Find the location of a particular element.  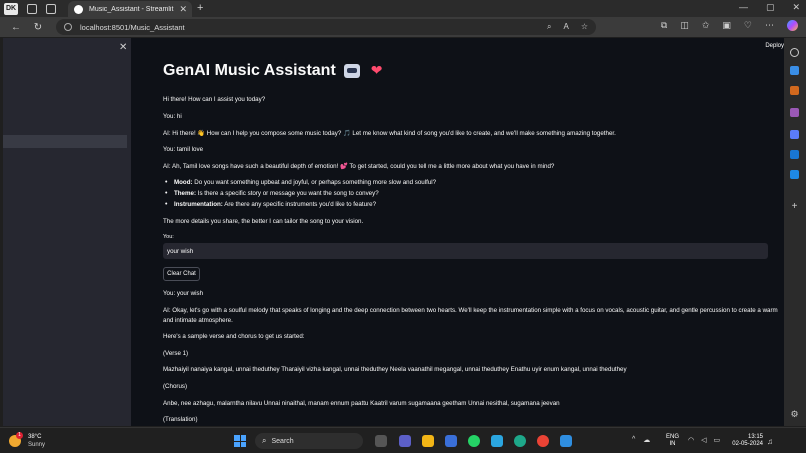

wifi-icon: ◠ is located at coordinates (691, 440).